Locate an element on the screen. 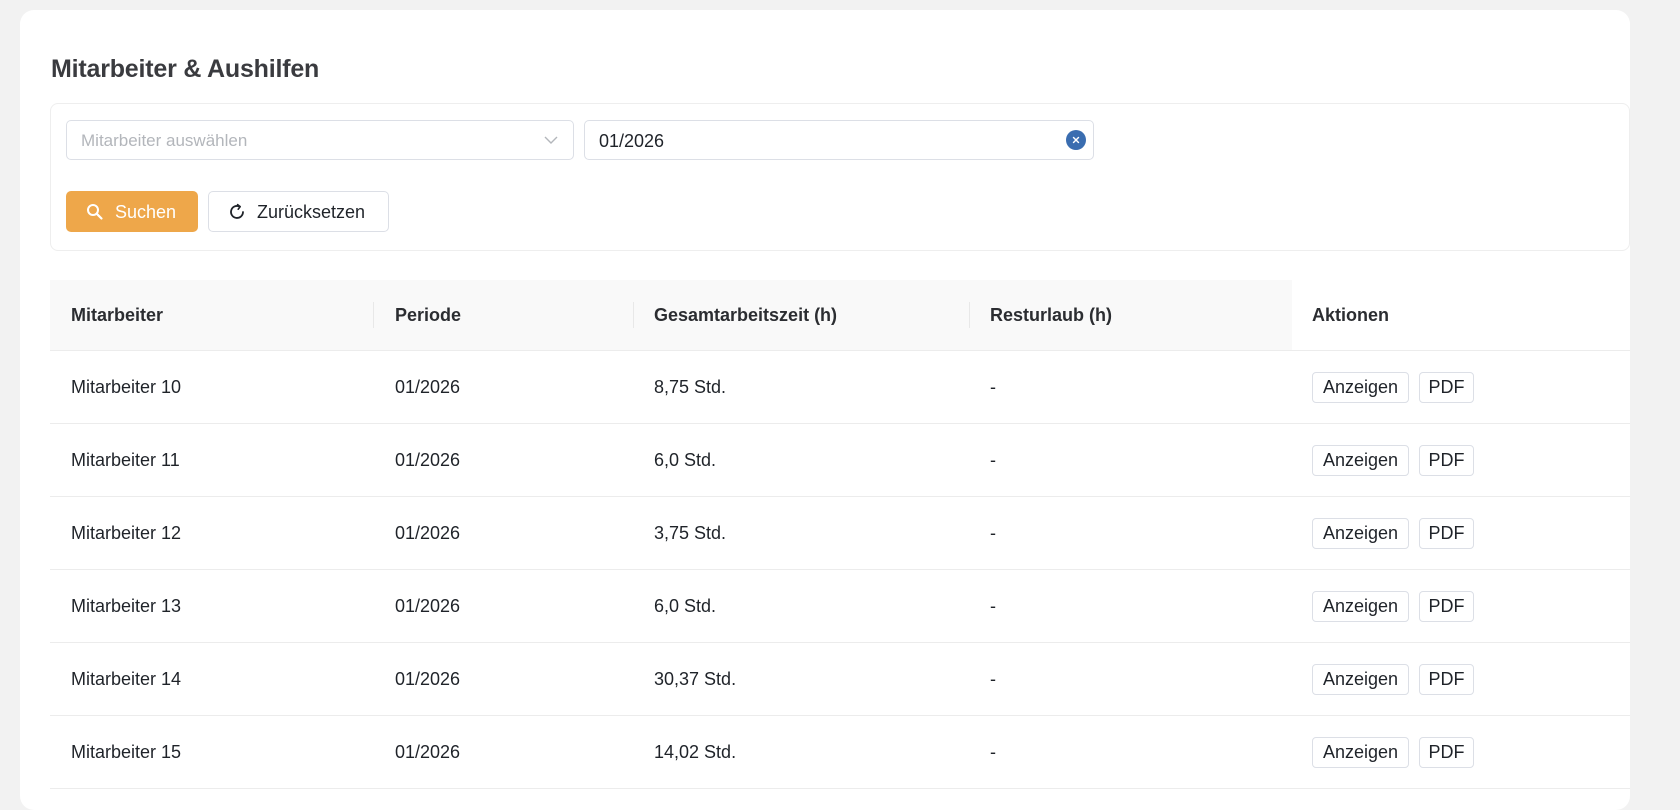  column-header-total-hours: Gesamtarbeitszeit (h) is located at coordinates (746, 315).